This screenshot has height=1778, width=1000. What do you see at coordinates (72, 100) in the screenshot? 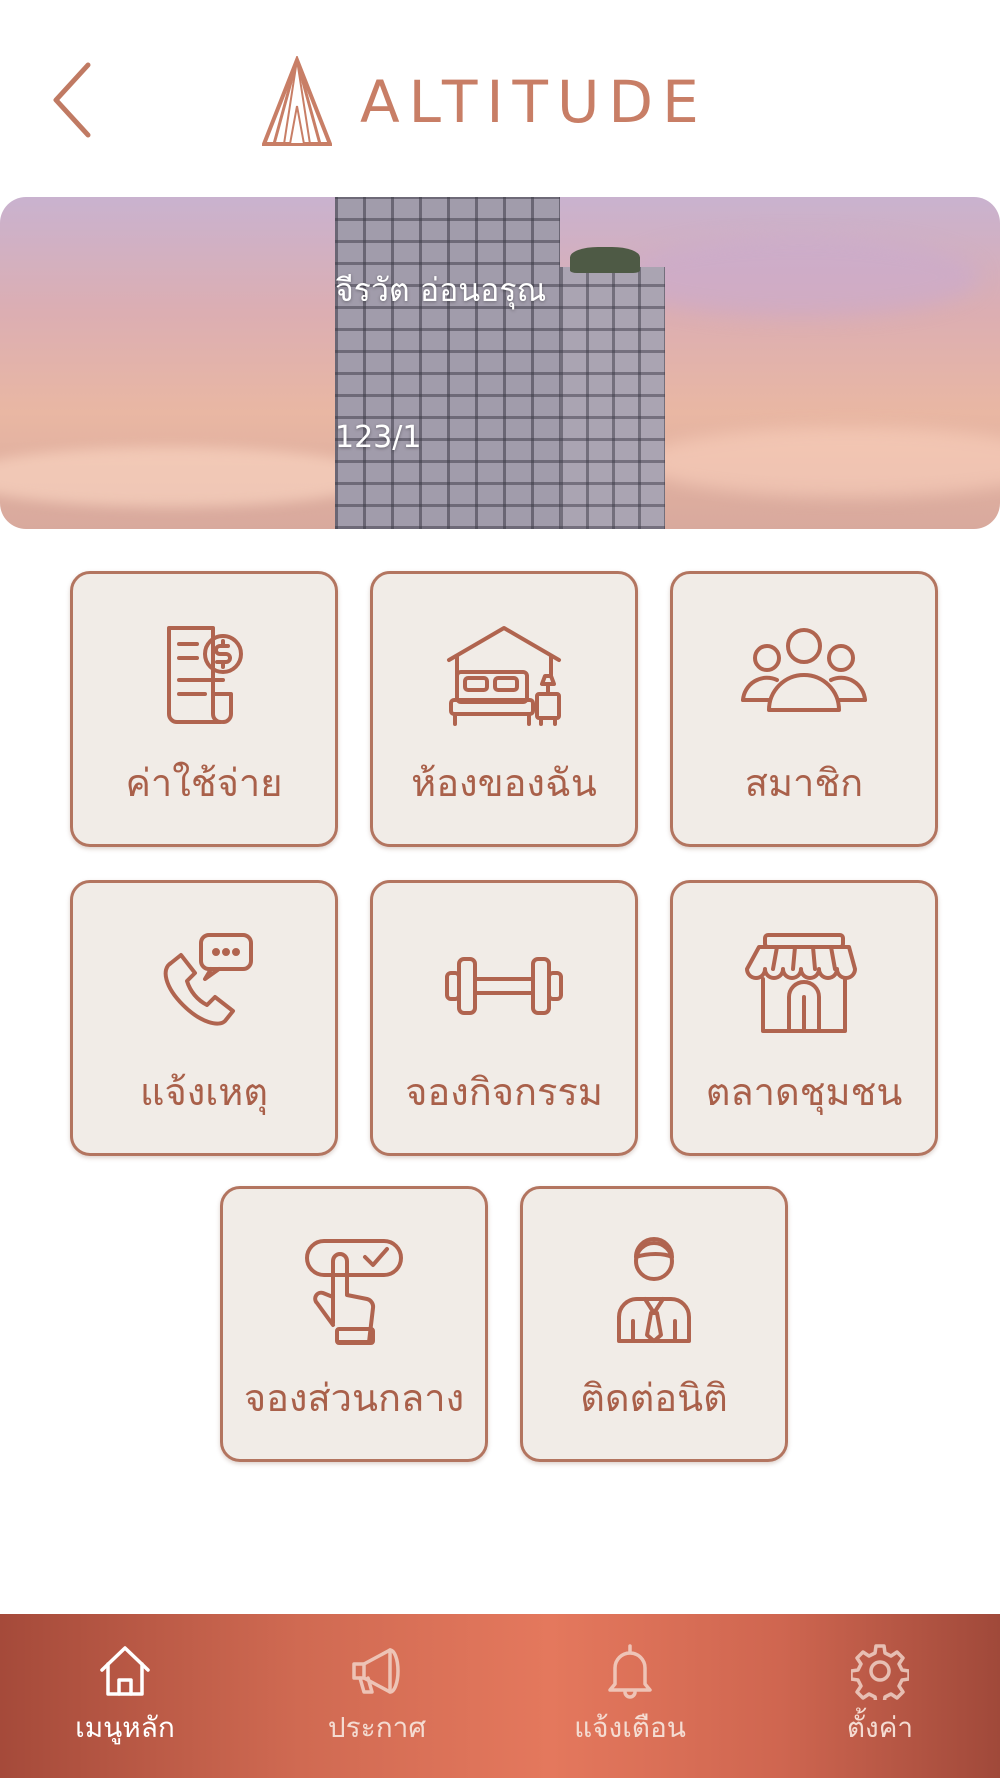
I see `chevron-left-icon` at bounding box center [72, 100].